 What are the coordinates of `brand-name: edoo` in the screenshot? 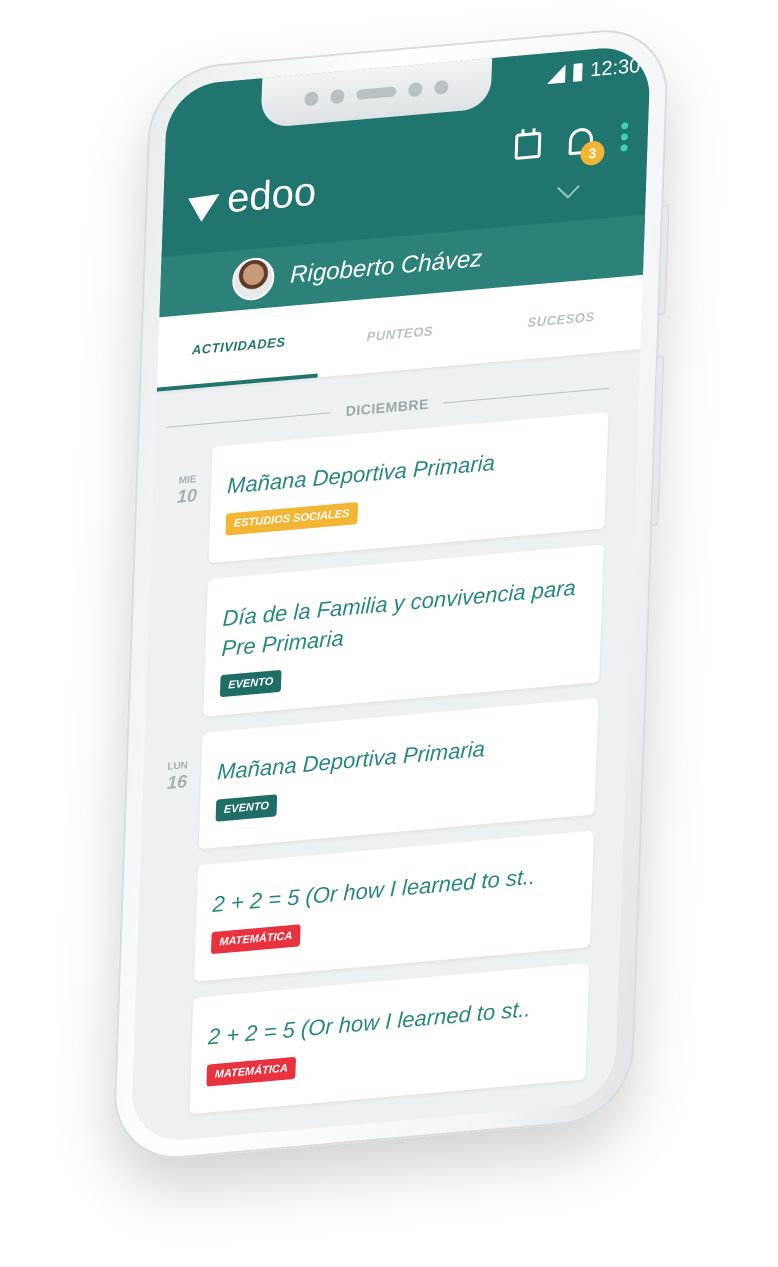 It's located at (271, 195).